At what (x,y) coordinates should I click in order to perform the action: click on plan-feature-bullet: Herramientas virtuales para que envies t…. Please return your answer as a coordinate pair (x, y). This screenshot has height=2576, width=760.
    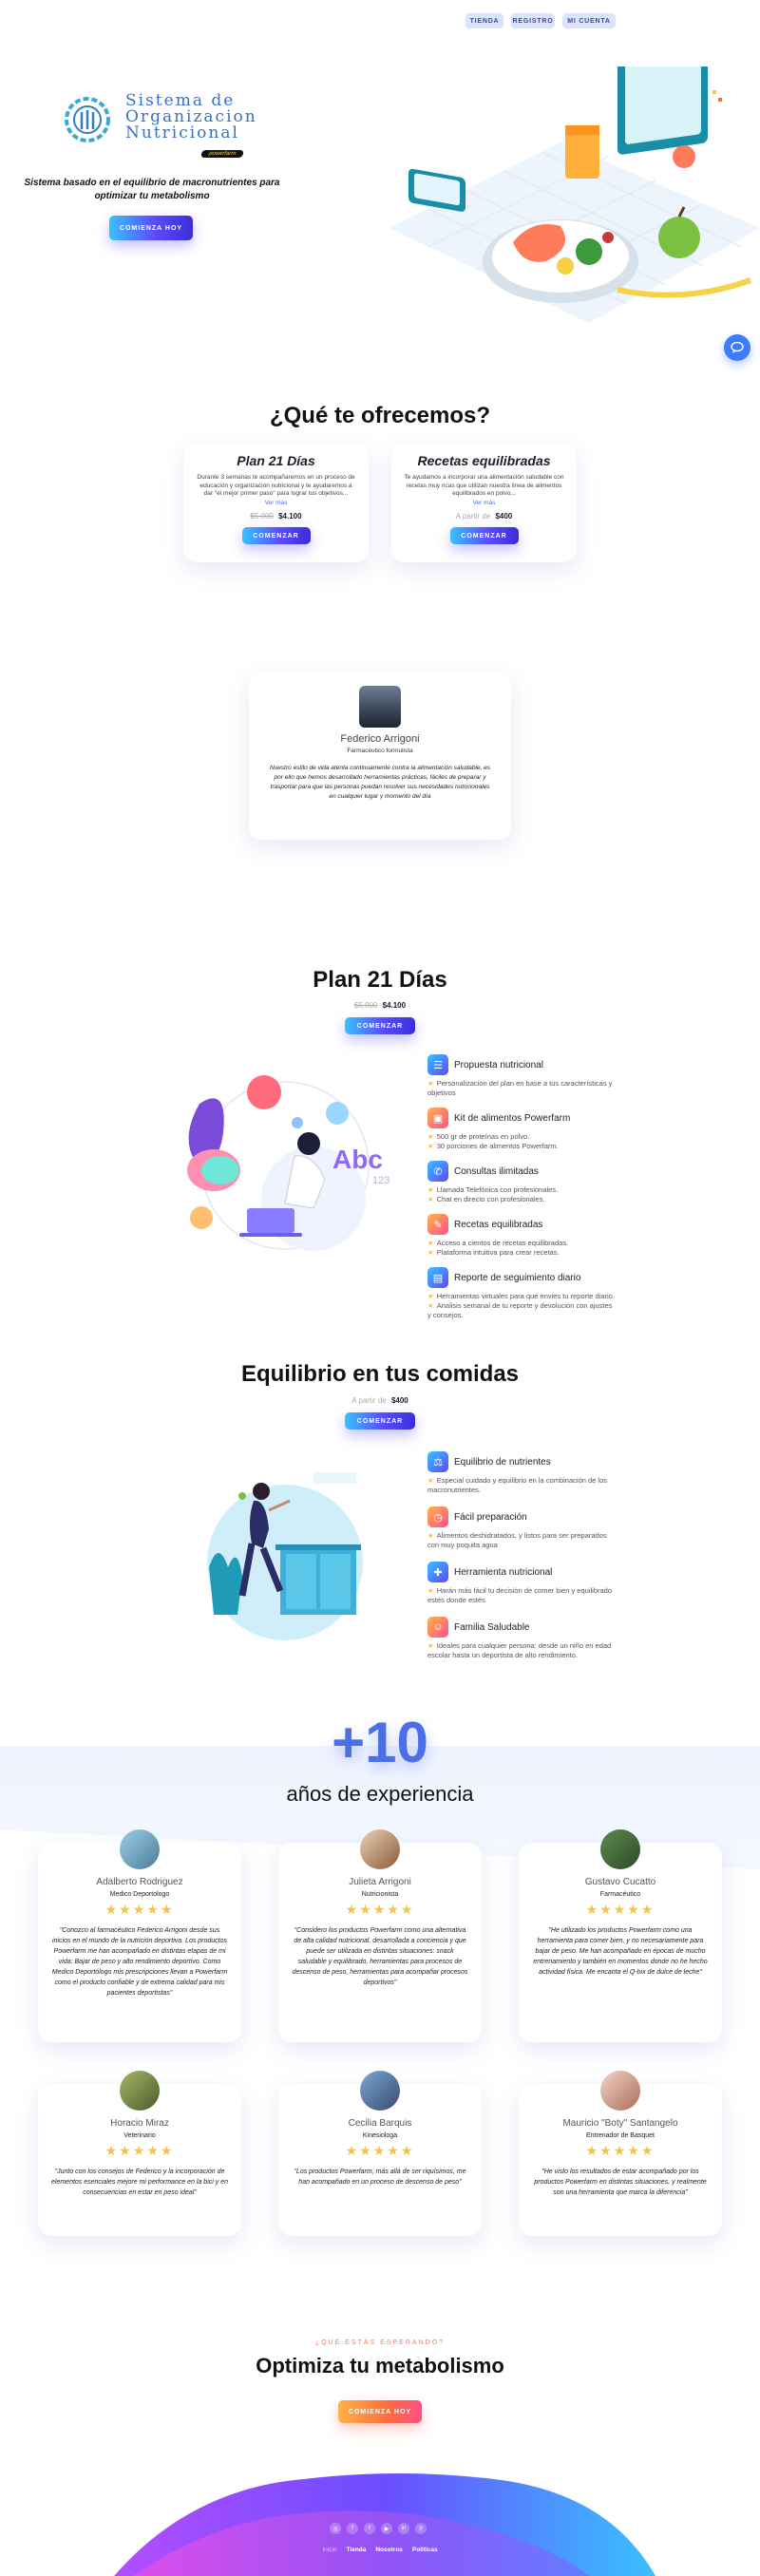
    Looking at the image, I should click on (525, 1296).